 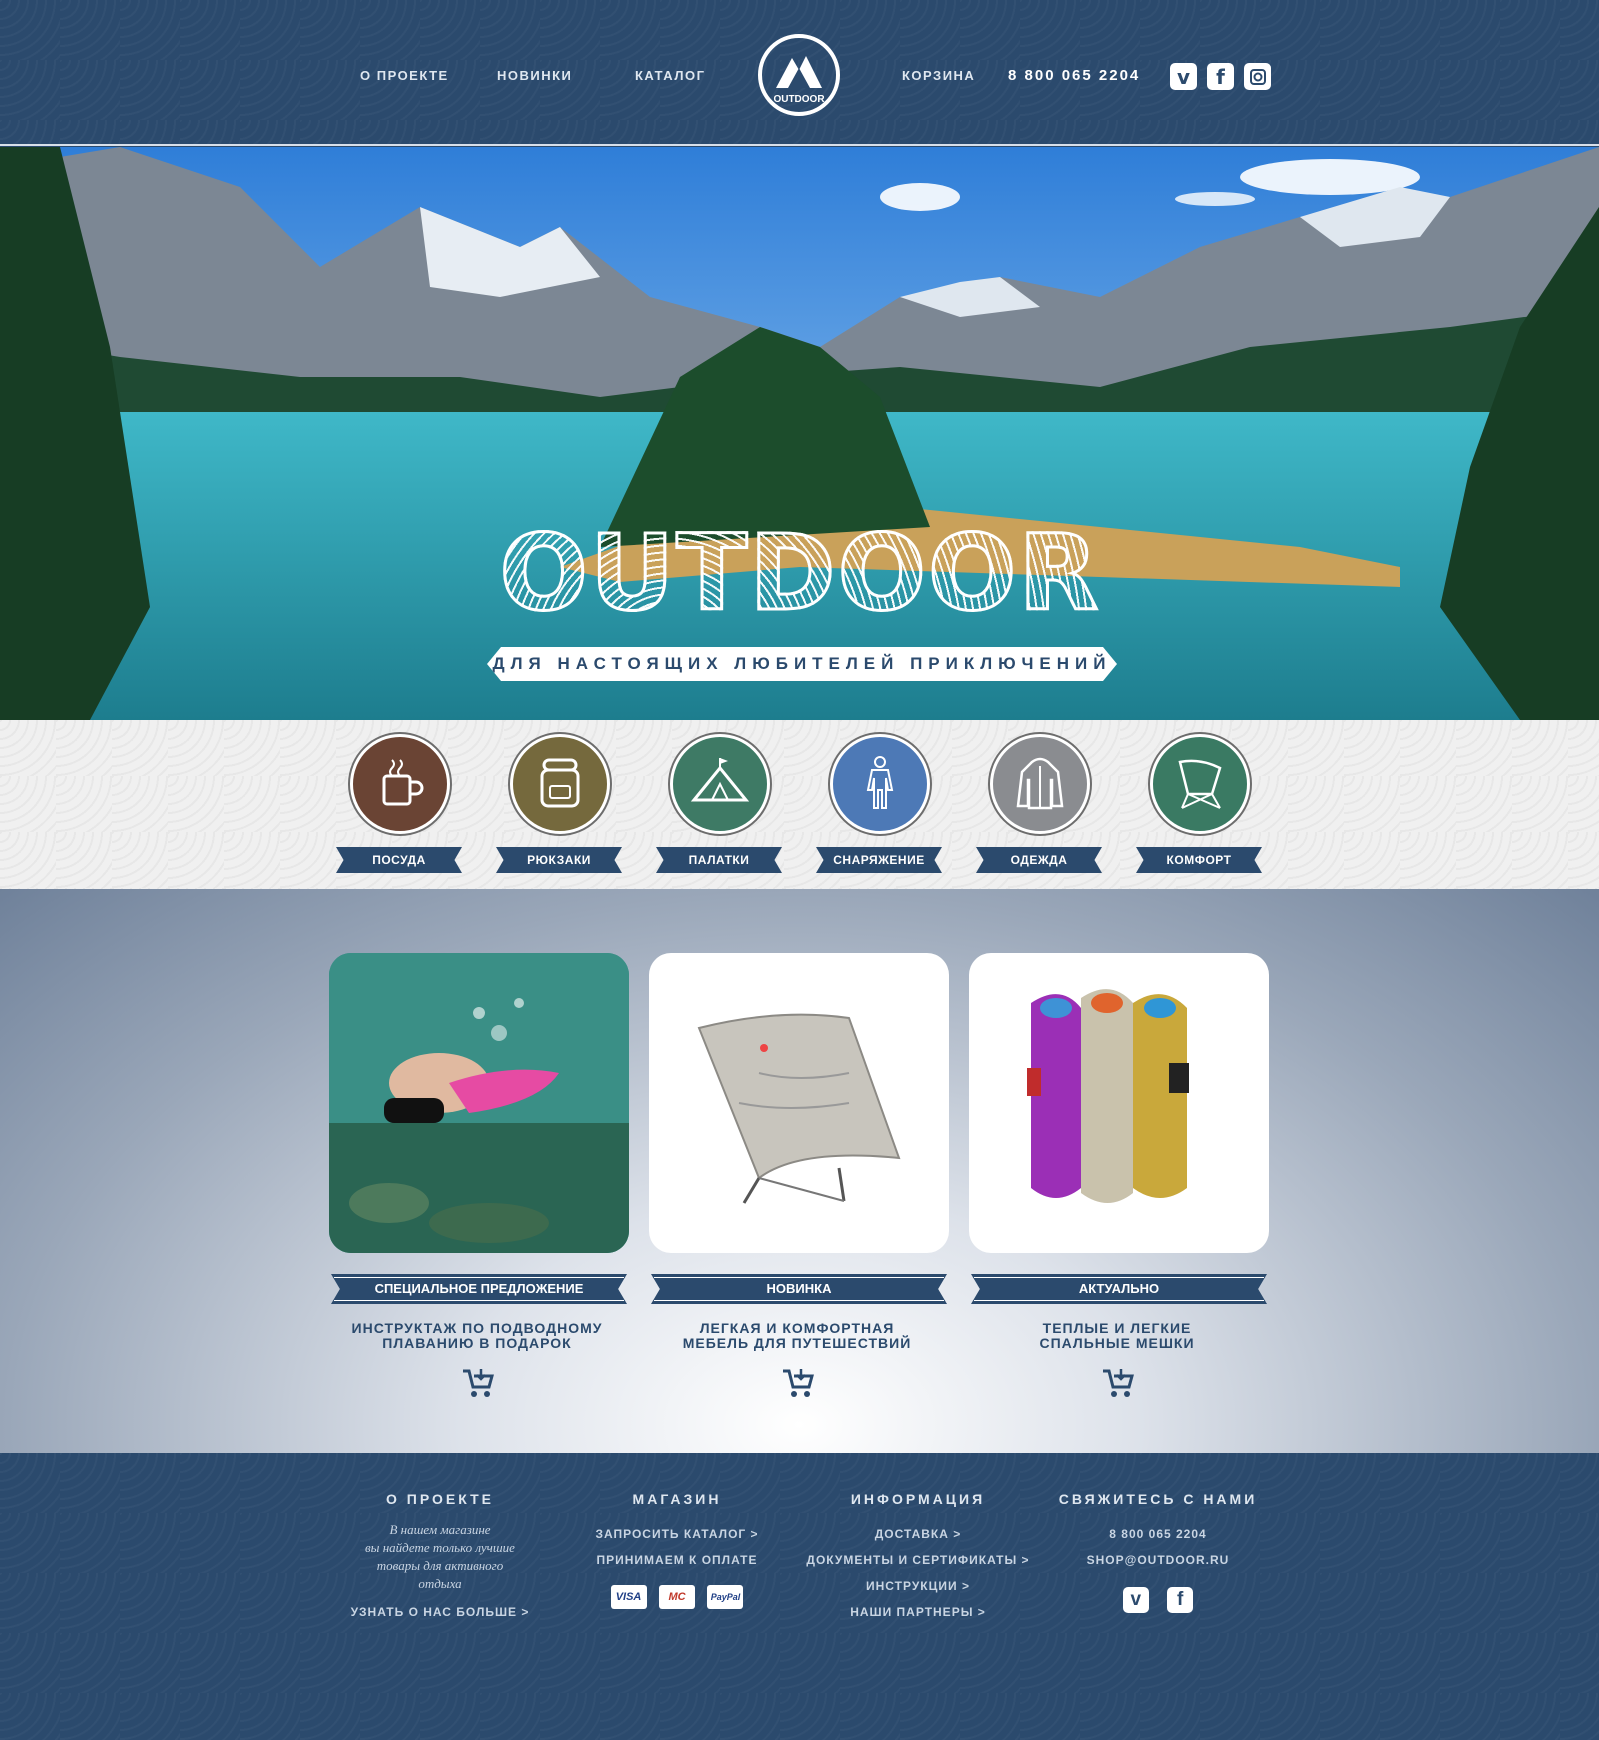 I want to click on category-backpacks: РЮКЗАКИ, so click(x=559, y=809).